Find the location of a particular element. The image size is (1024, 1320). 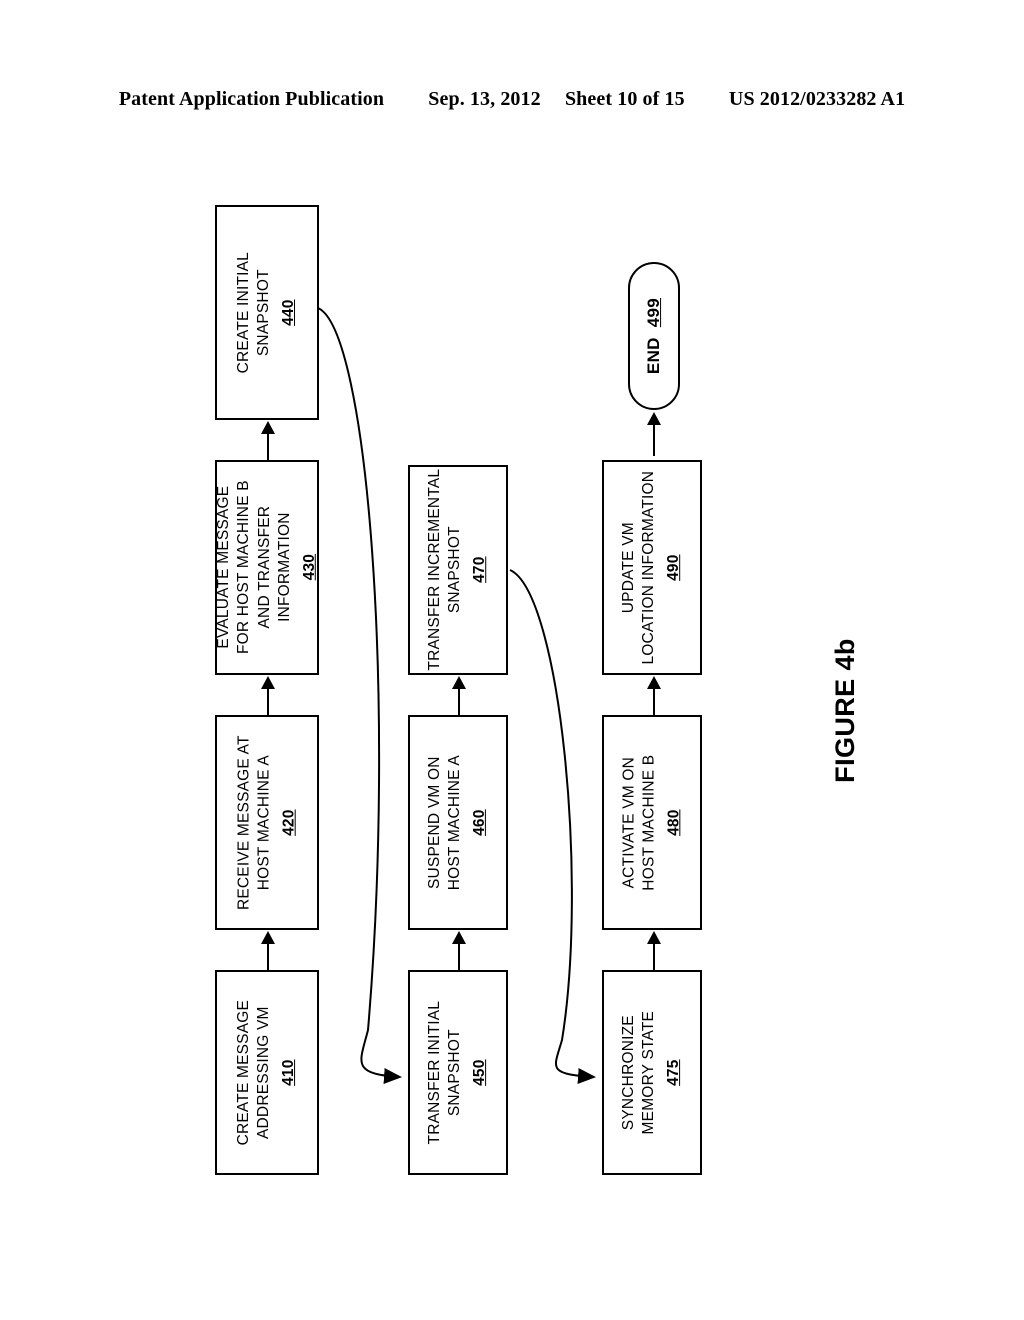

flow-node-470: TRANSFER INCREMENTAL SNAPSHOT 470 is located at coordinates (458, 570).